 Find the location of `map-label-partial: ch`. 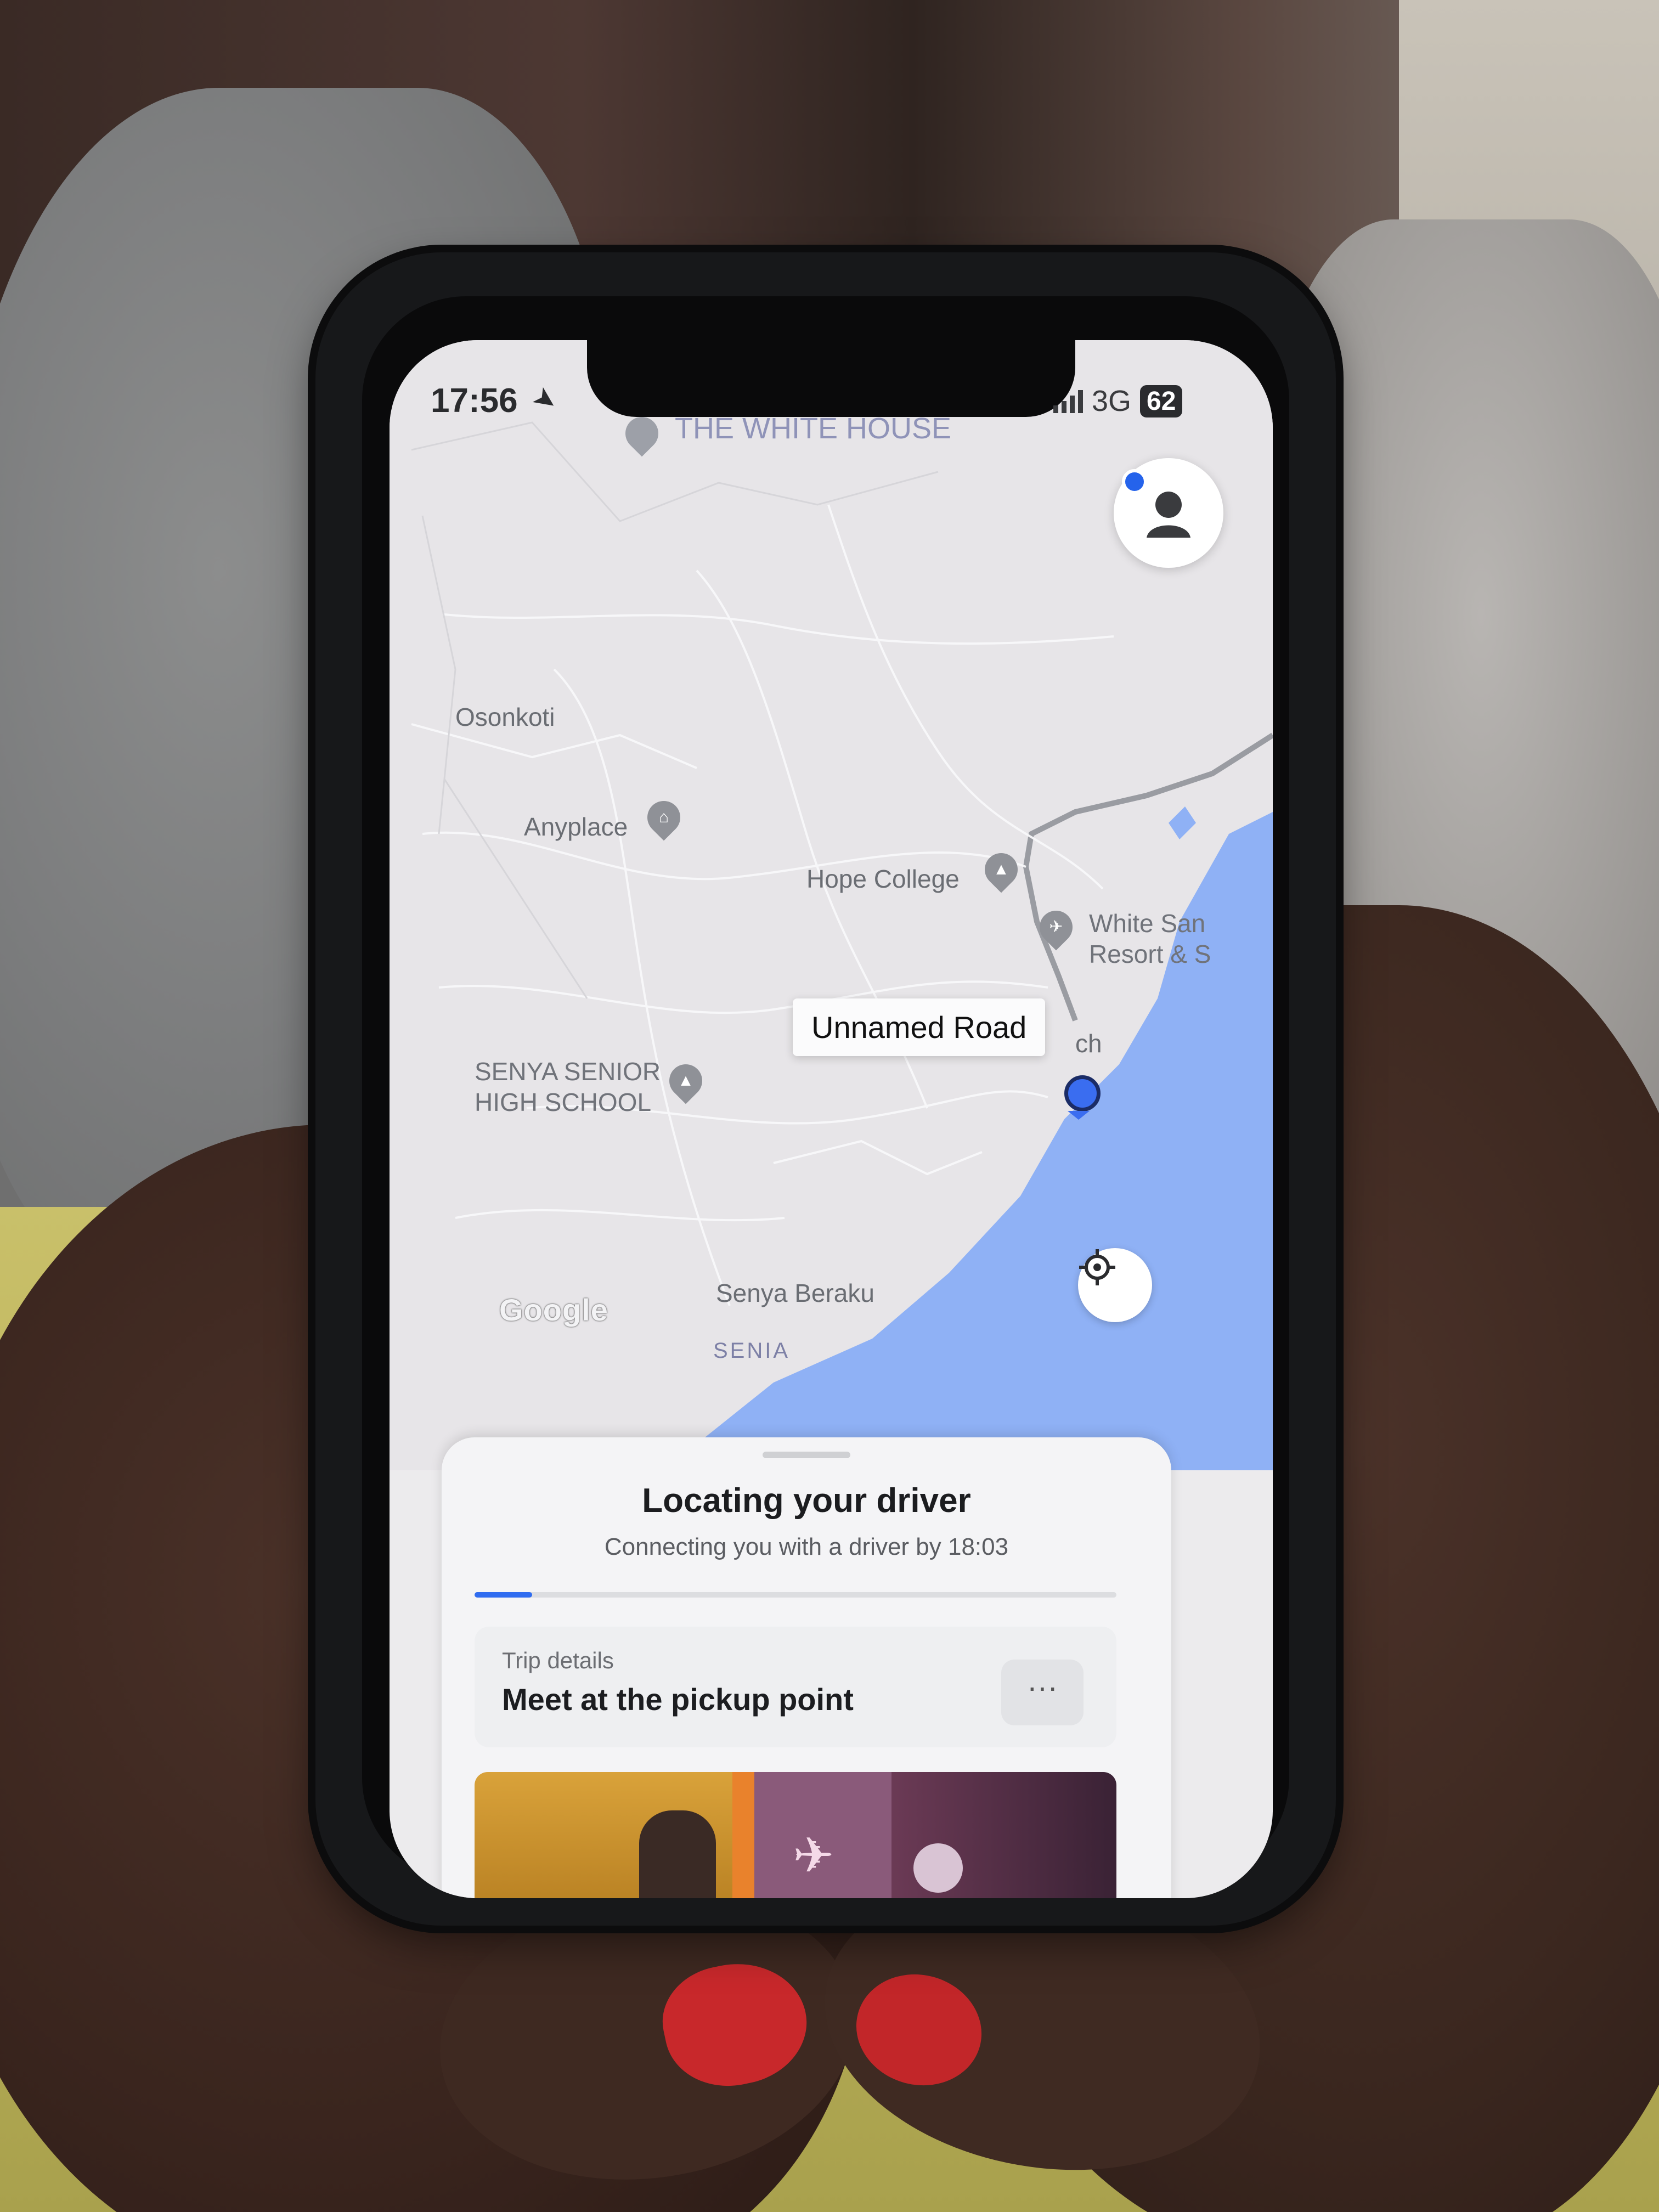

map-label-partial: ch is located at coordinates (1089, 1043).